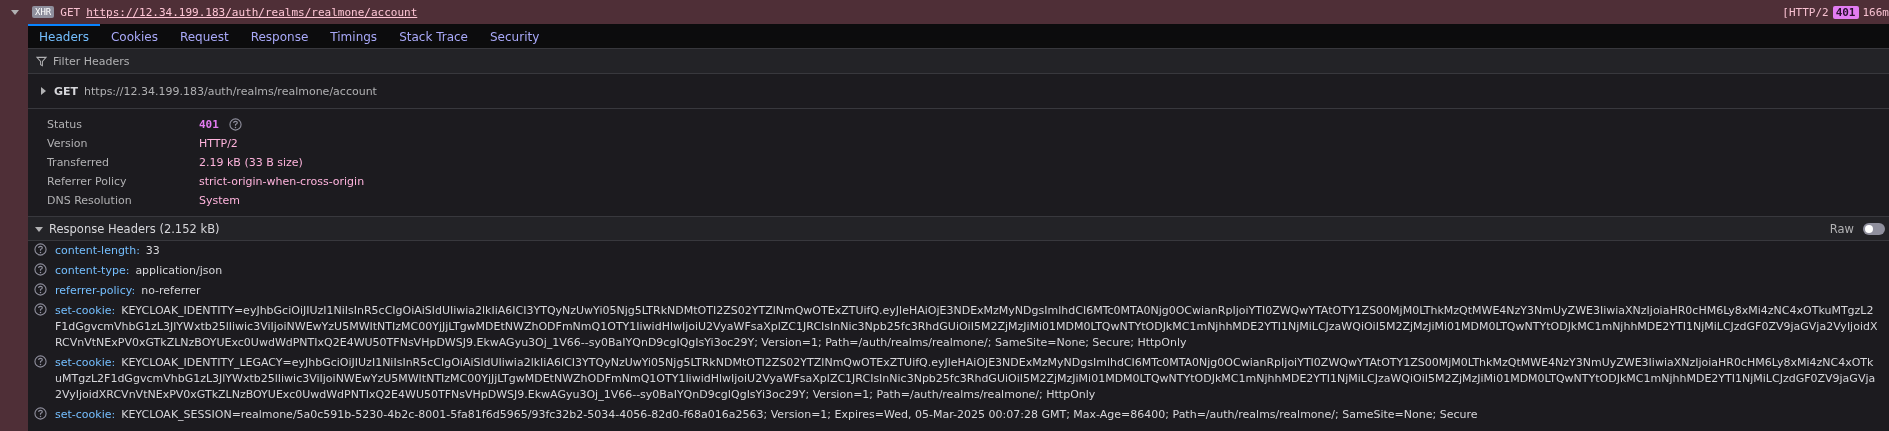 This screenshot has height=431, width=1889. I want to click on status-badge: 401, so click(1845, 12).